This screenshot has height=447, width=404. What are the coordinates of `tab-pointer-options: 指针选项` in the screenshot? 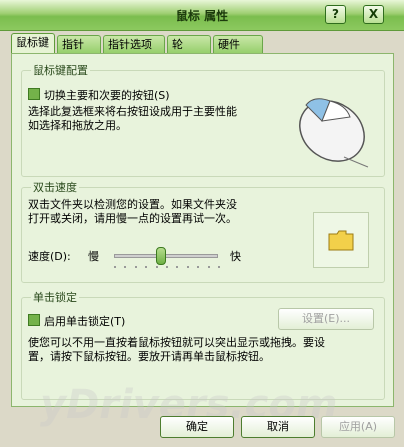 It's located at (134, 44).